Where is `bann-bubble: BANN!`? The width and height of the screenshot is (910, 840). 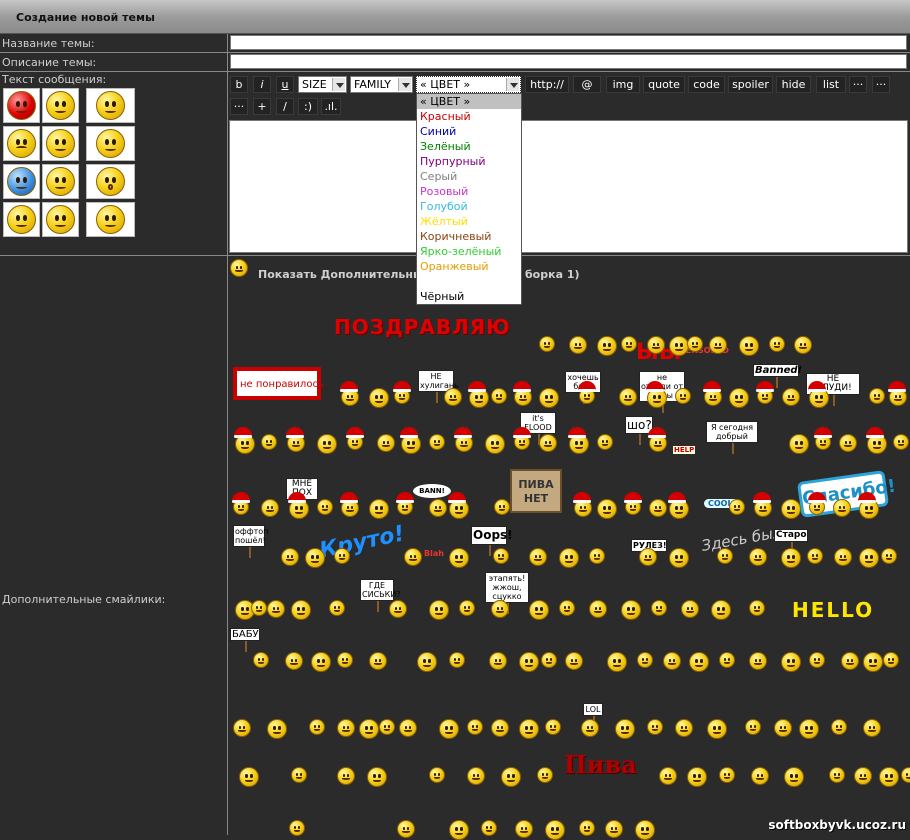 bann-bubble: BANN! is located at coordinates (432, 491).